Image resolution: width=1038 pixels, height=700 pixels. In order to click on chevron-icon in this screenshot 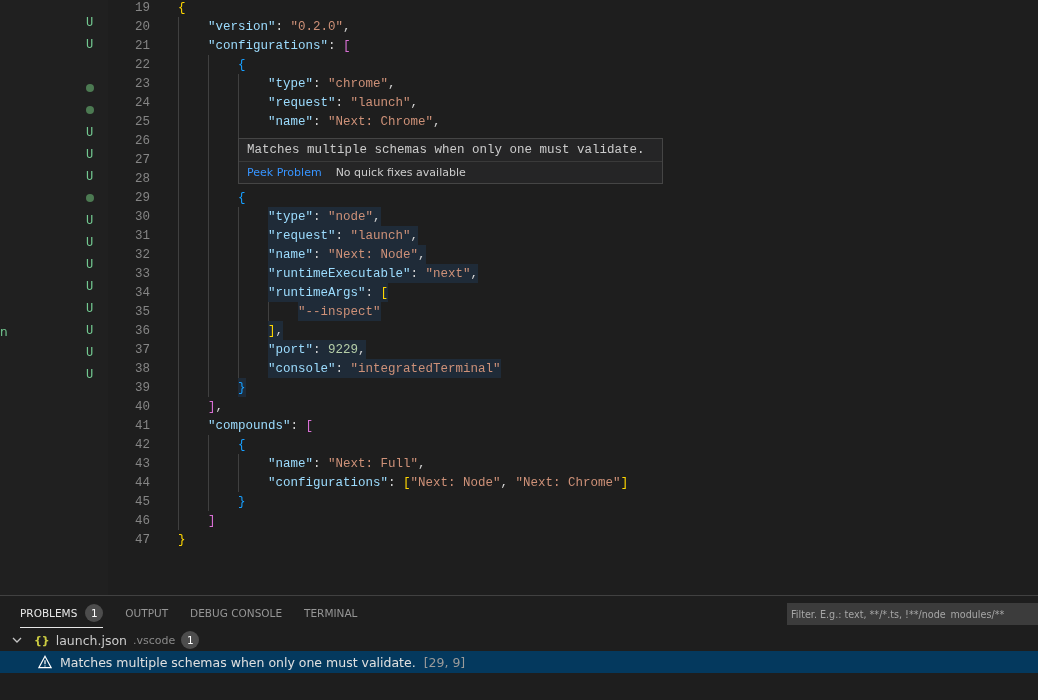, I will do `click(17, 640)`.